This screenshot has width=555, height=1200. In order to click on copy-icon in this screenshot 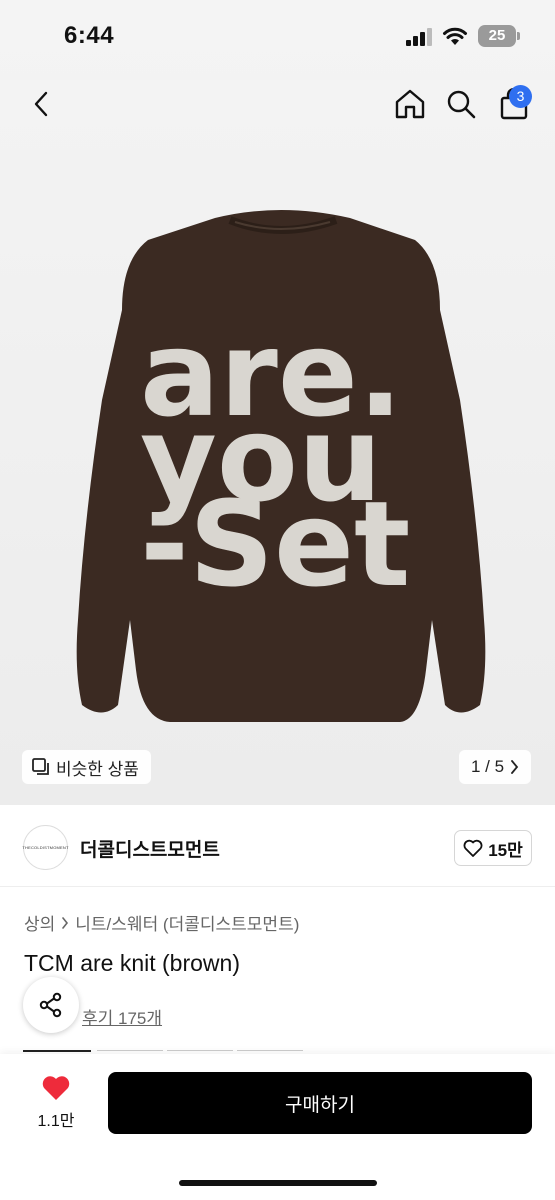, I will do `click(40, 766)`.